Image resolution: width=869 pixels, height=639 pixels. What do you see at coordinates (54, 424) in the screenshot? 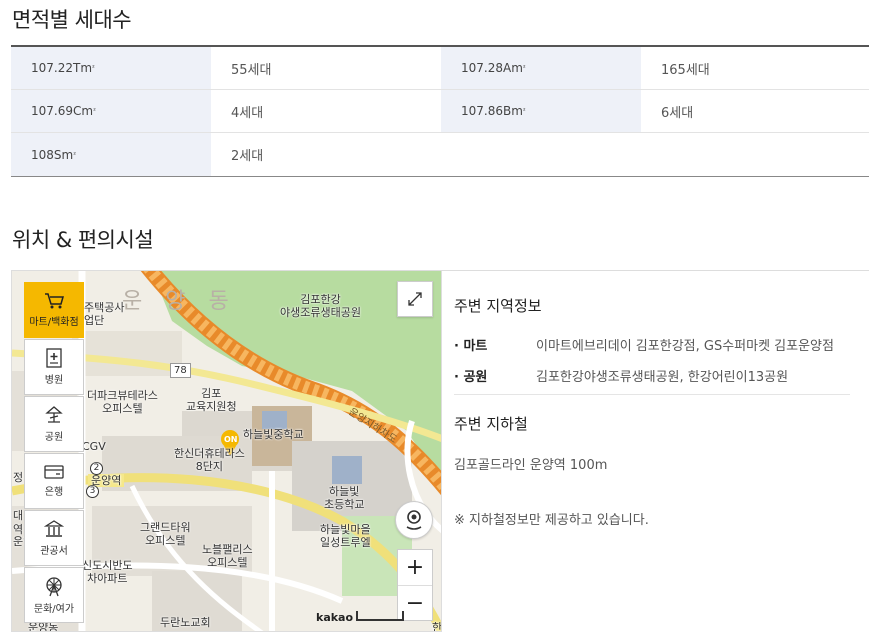
I see `category-park: 공원` at bounding box center [54, 424].